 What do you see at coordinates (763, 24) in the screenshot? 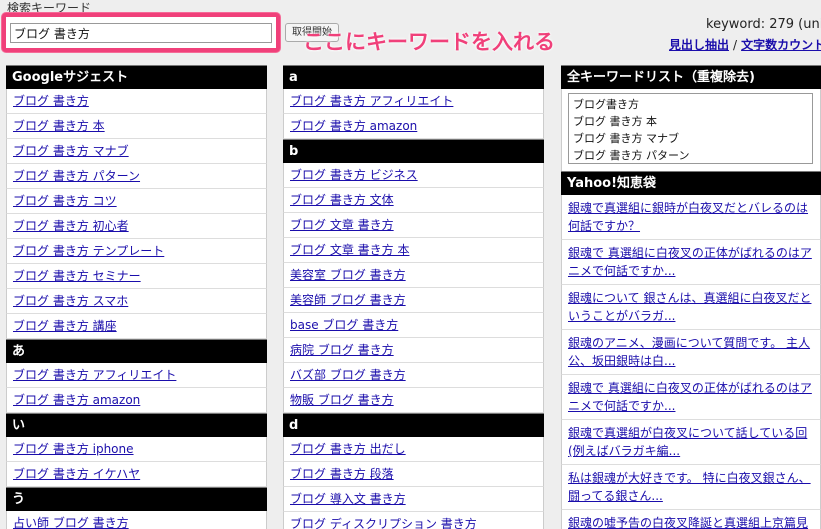
I see `keyword-count: keyword: 279 (uniq` at bounding box center [763, 24].